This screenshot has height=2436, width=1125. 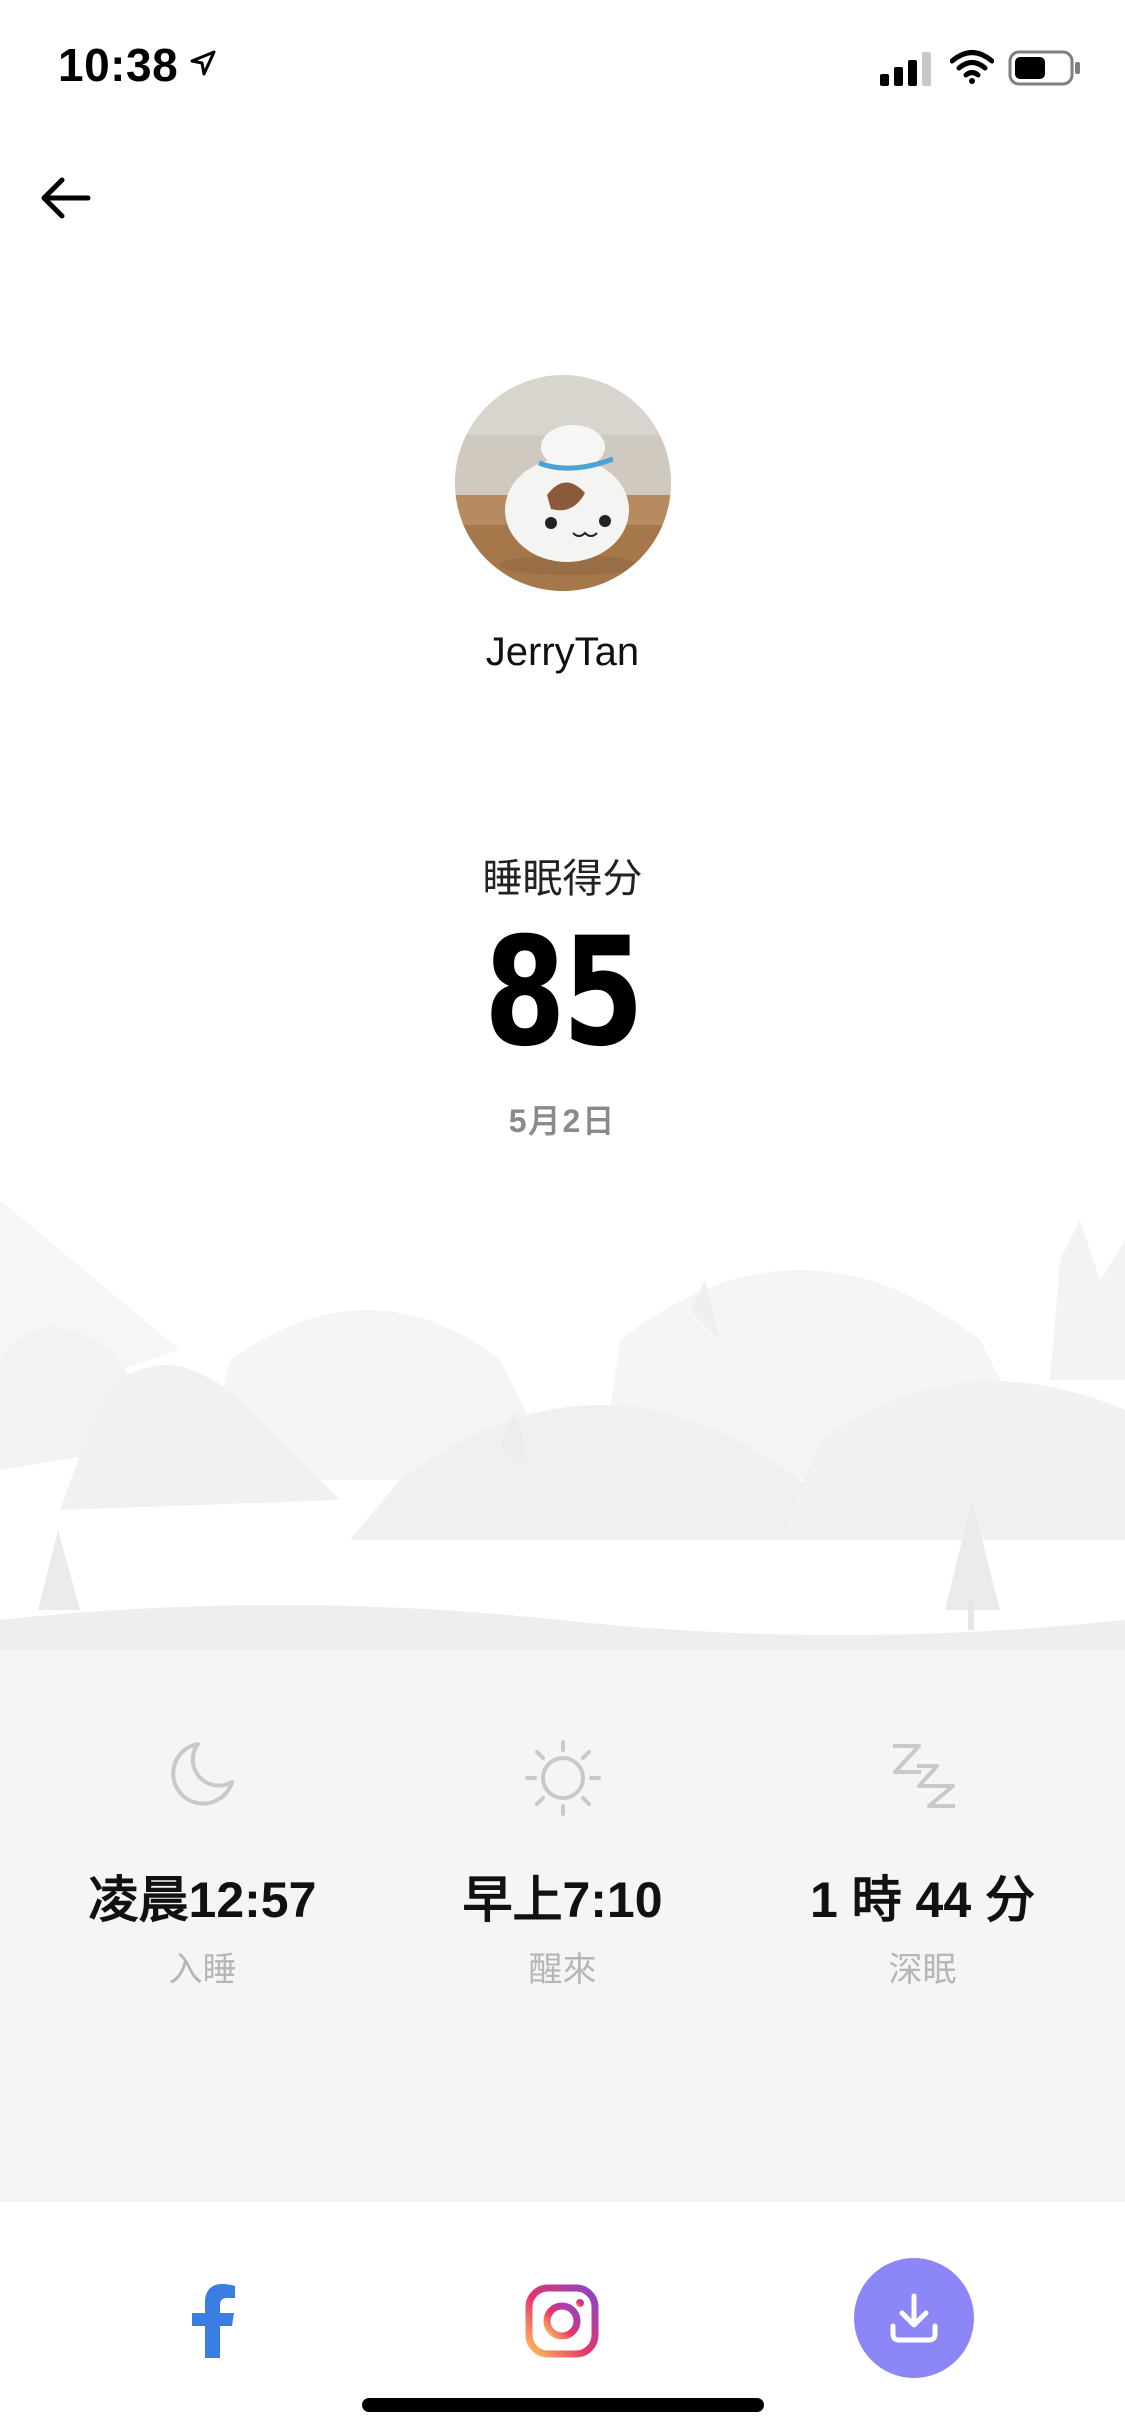 I want to click on deep-sleep-value: 1 時 44 分, so click(x=922, y=1900).